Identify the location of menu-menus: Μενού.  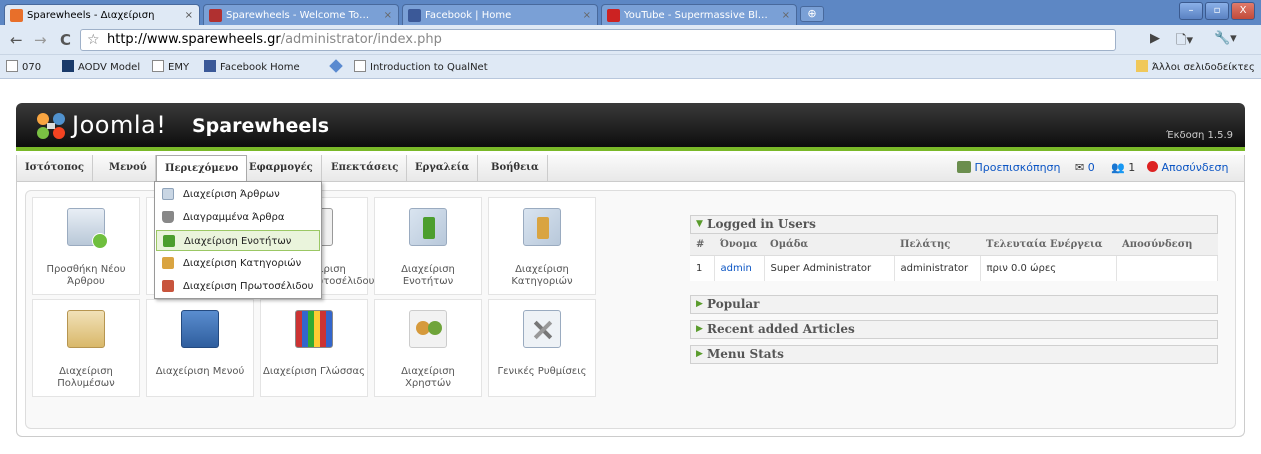
(128, 168).